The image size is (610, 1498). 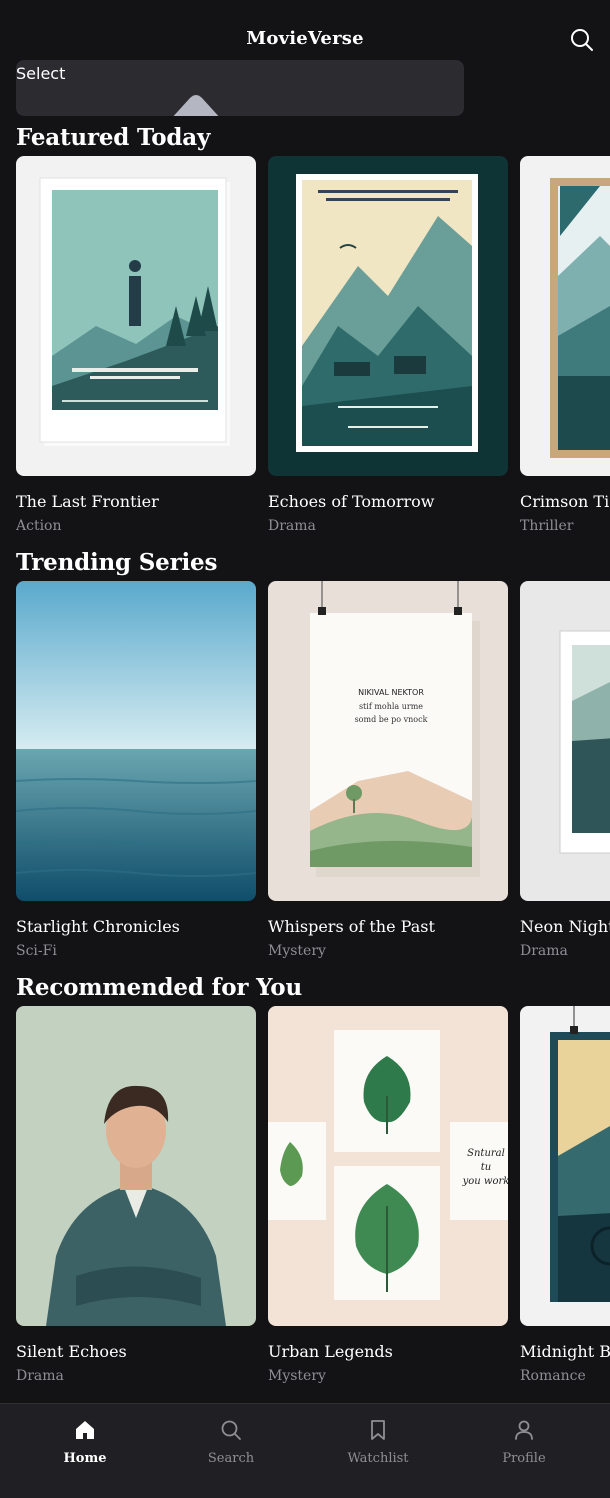 I want to click on card-title: Whispers of the Past, so click(x=351, y=926).